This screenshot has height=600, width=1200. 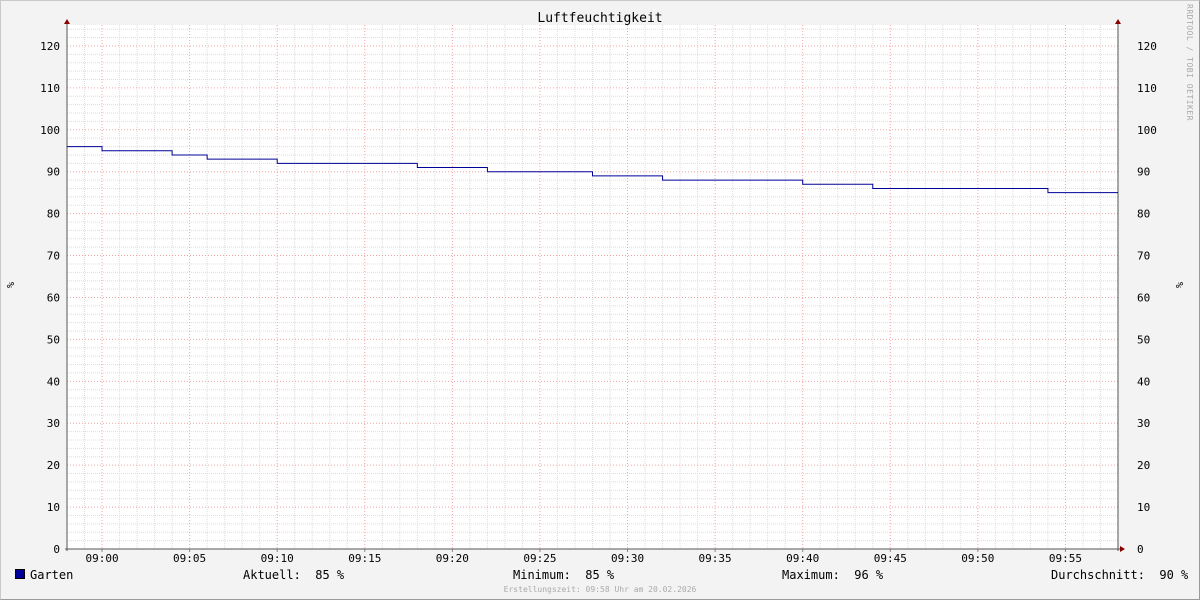 What do you see at coordinates (50, 130) in the screenshot?
I see `ytick-label-left: 100` at bounding box center [50, 130].